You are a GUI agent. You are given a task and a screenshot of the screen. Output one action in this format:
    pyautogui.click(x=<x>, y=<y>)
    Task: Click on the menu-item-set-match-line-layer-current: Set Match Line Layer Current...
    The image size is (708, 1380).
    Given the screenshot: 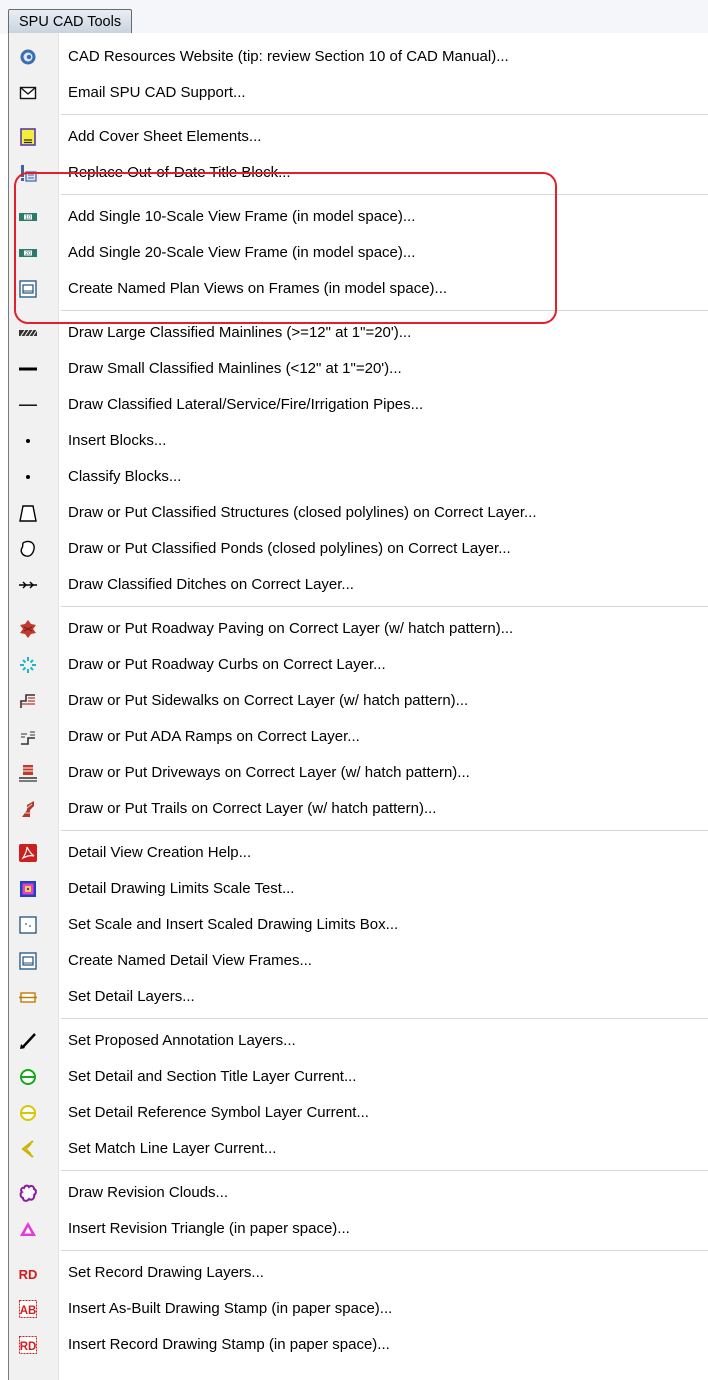 What is the action you would take?
    pyautogui.click(x=358, y=1149)
    